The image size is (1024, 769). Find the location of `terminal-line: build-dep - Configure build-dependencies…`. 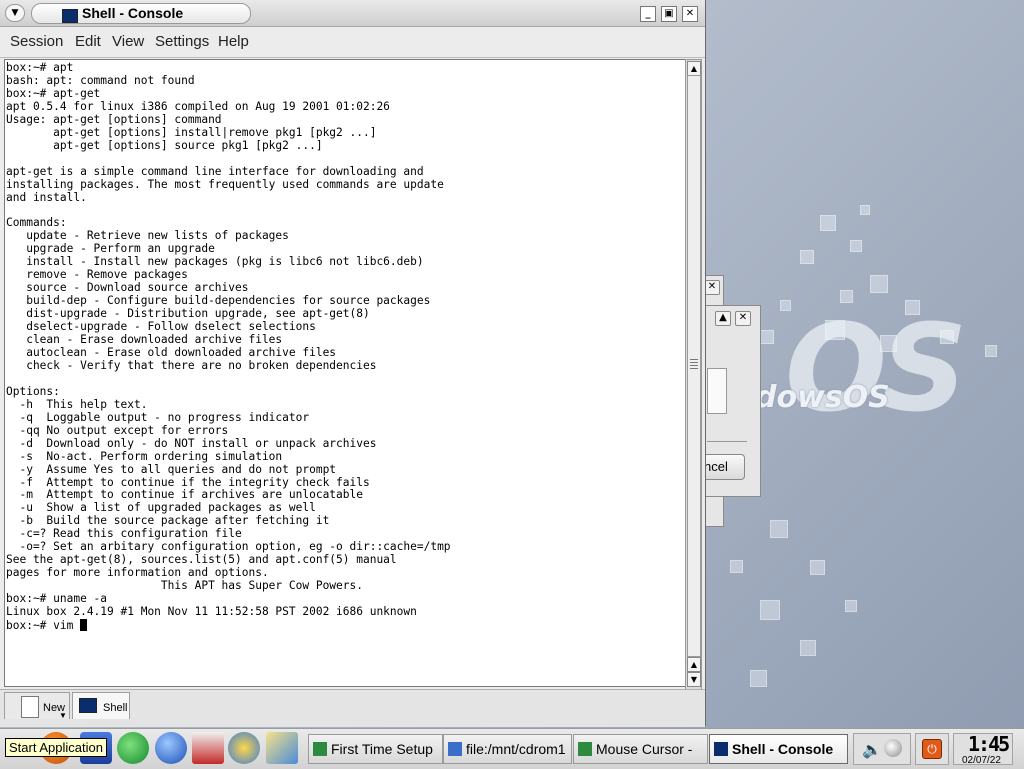

terminal-line: build-dep - Configure build-dependencies… is located at coordinates (228, 301).